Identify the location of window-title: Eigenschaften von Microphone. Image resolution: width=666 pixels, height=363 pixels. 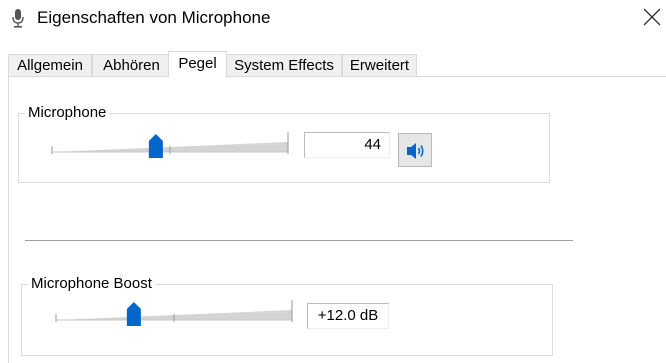
(154, 17).